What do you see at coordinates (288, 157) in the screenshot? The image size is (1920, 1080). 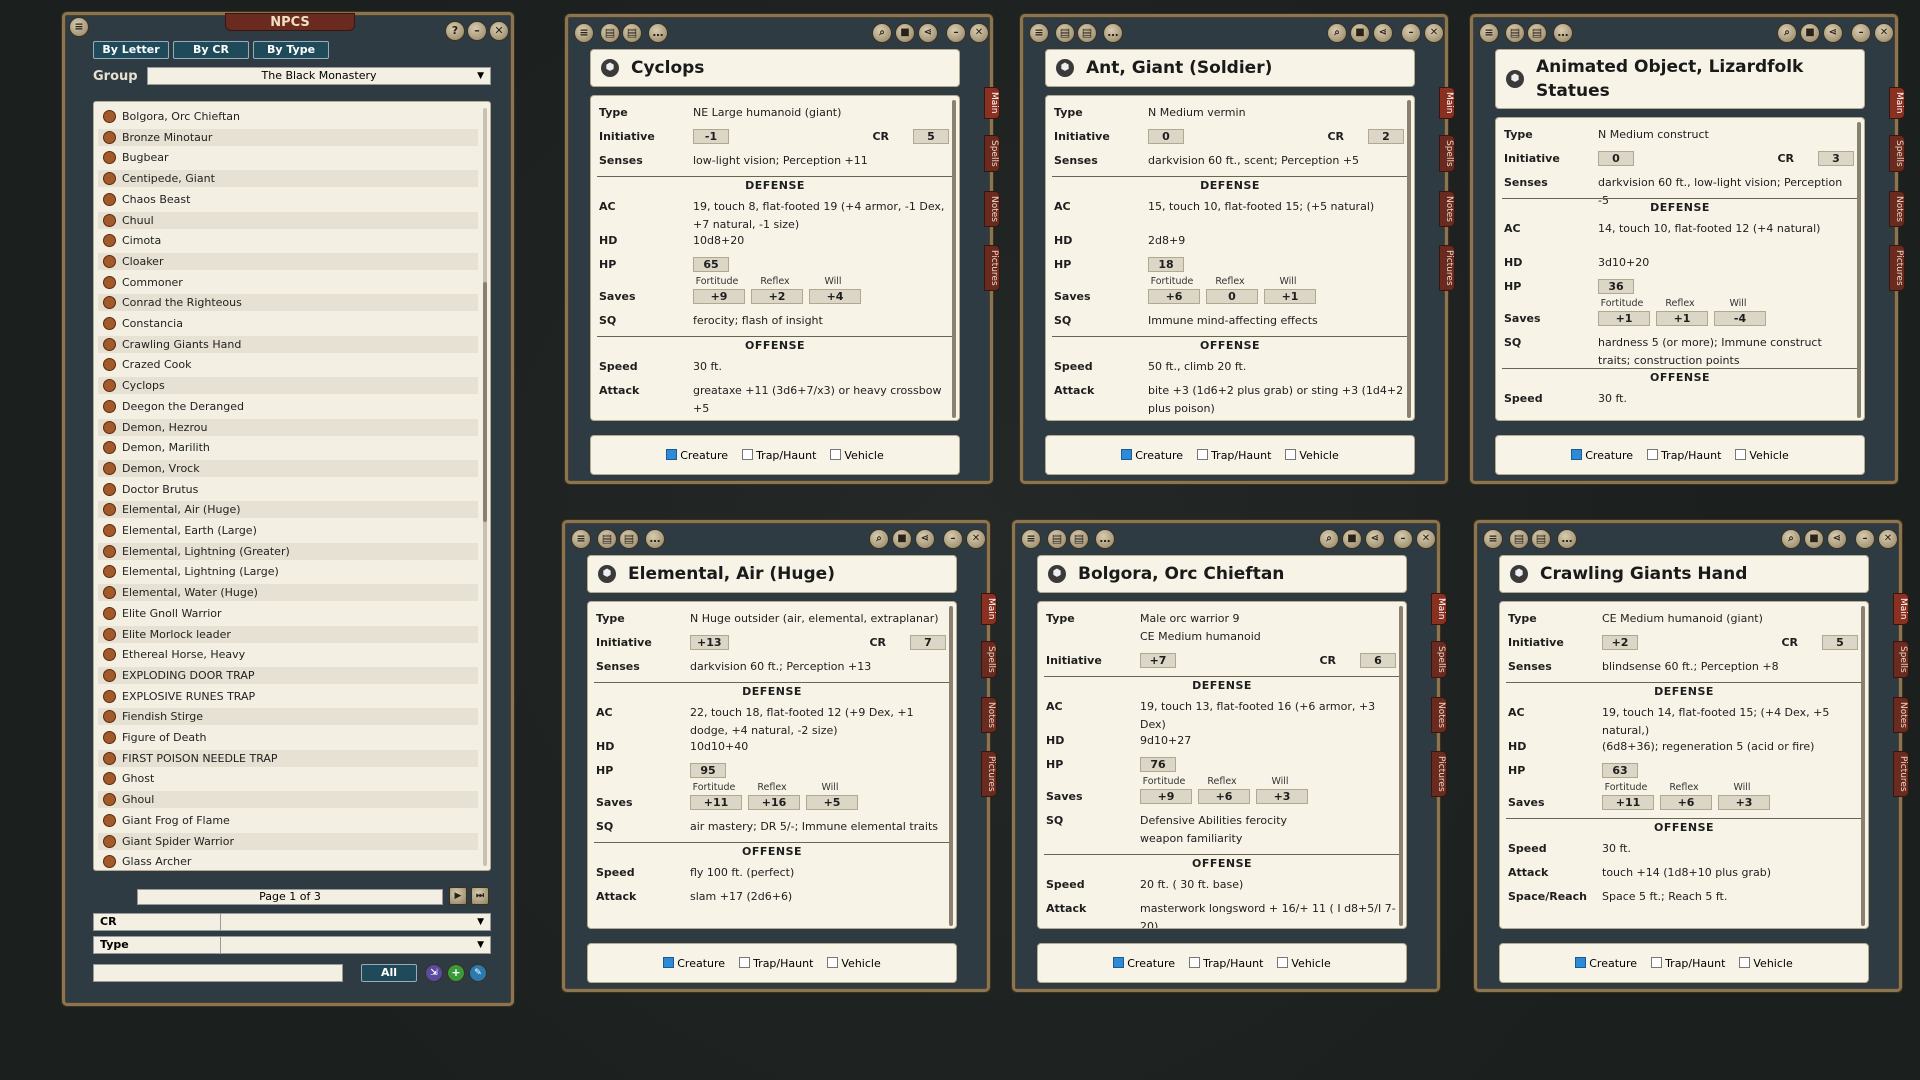 I see `list-item: Bugbear` at bounding box center [288, 157].